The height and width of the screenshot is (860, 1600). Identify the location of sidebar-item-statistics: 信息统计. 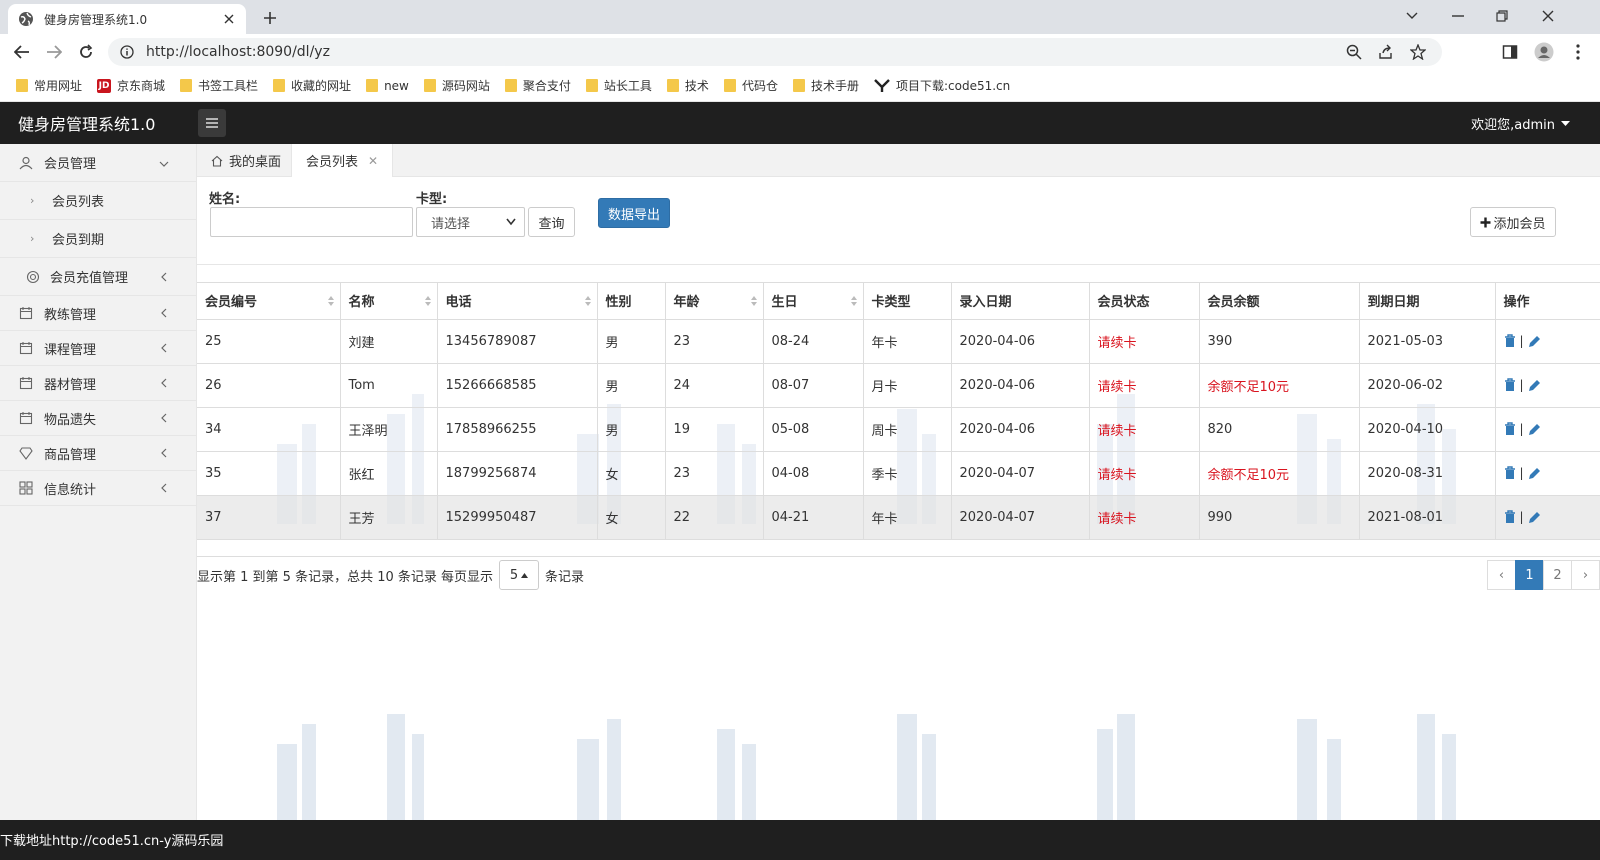
(98, 488).